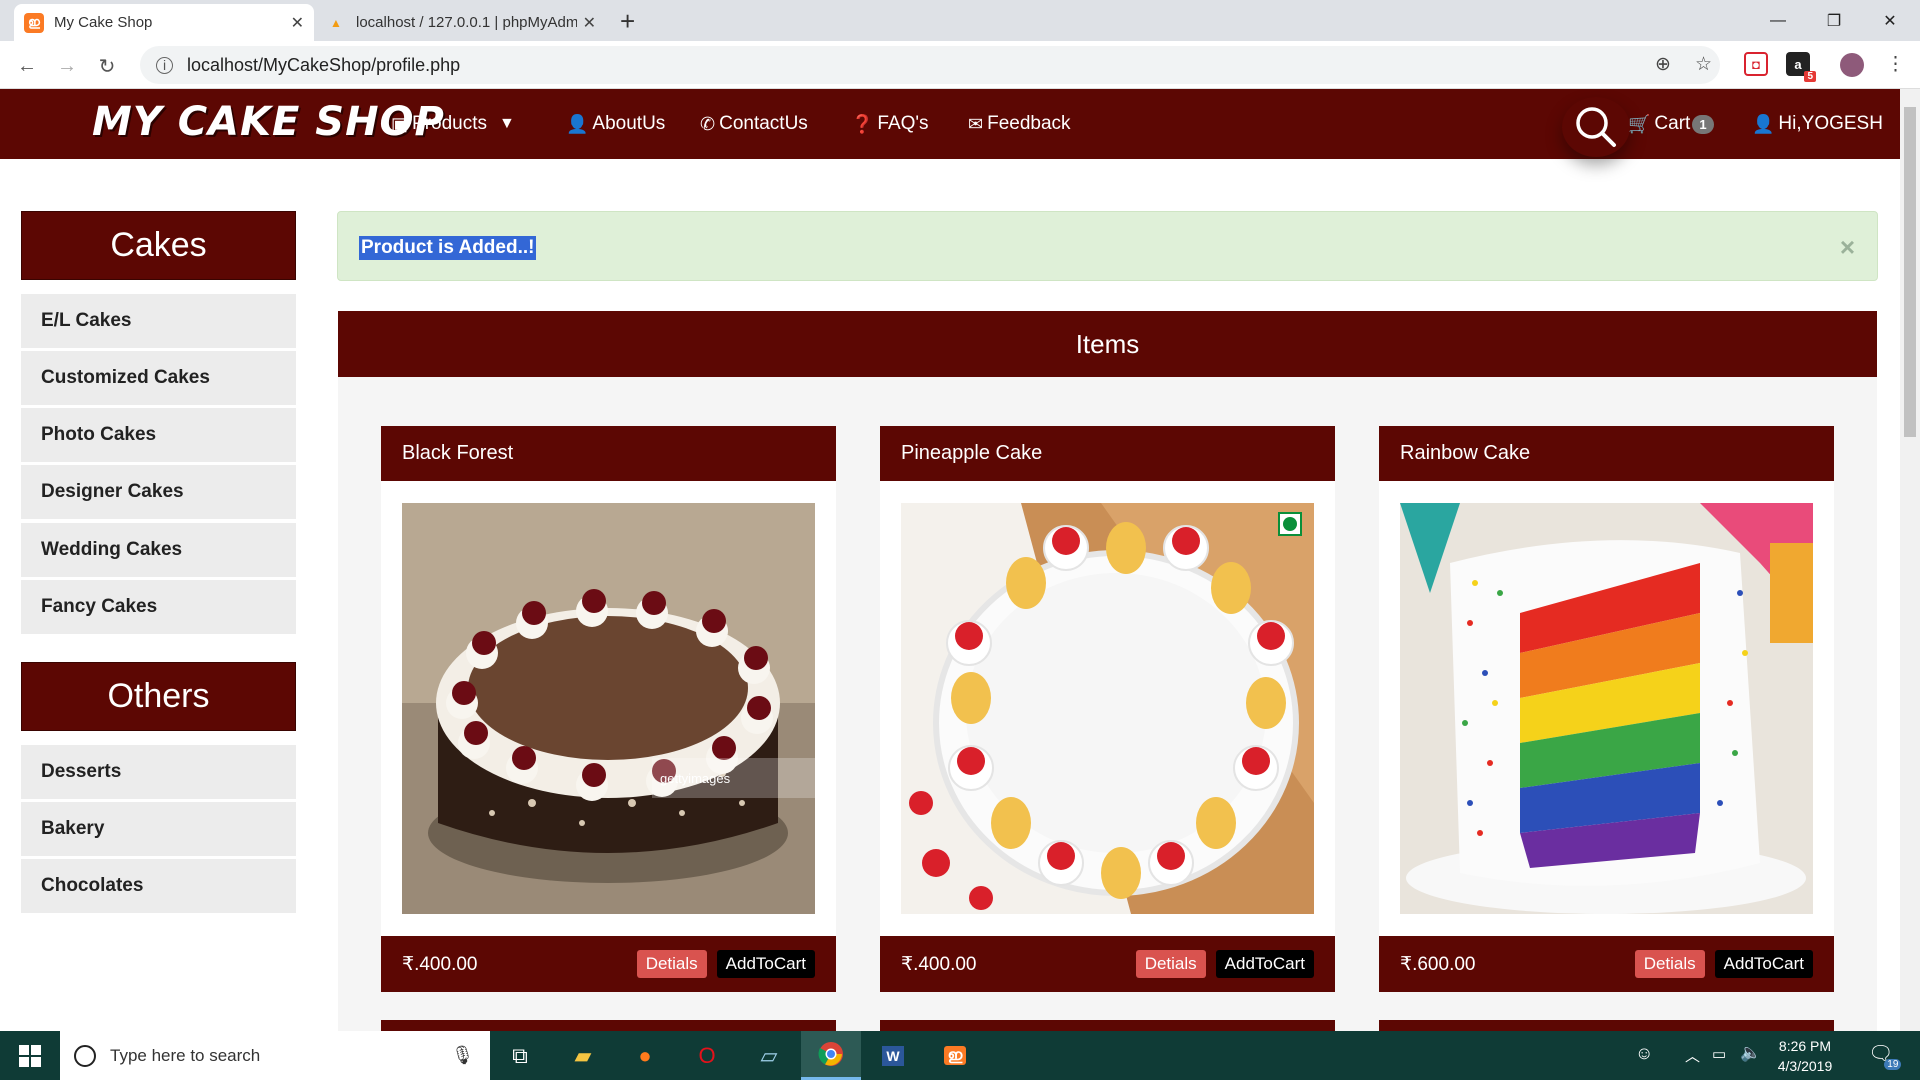  Describe the element at coordinates (695, 778) in the screenshot. I see `svg-text: gettyimages` at that location.